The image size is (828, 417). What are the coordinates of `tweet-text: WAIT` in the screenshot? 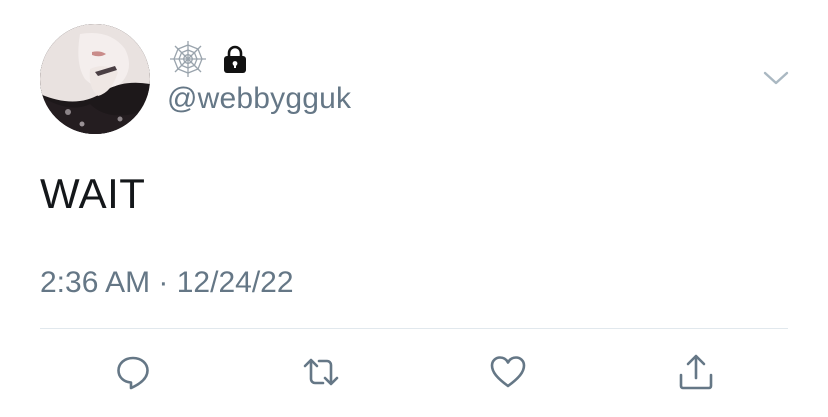 It's located at (93, 193).